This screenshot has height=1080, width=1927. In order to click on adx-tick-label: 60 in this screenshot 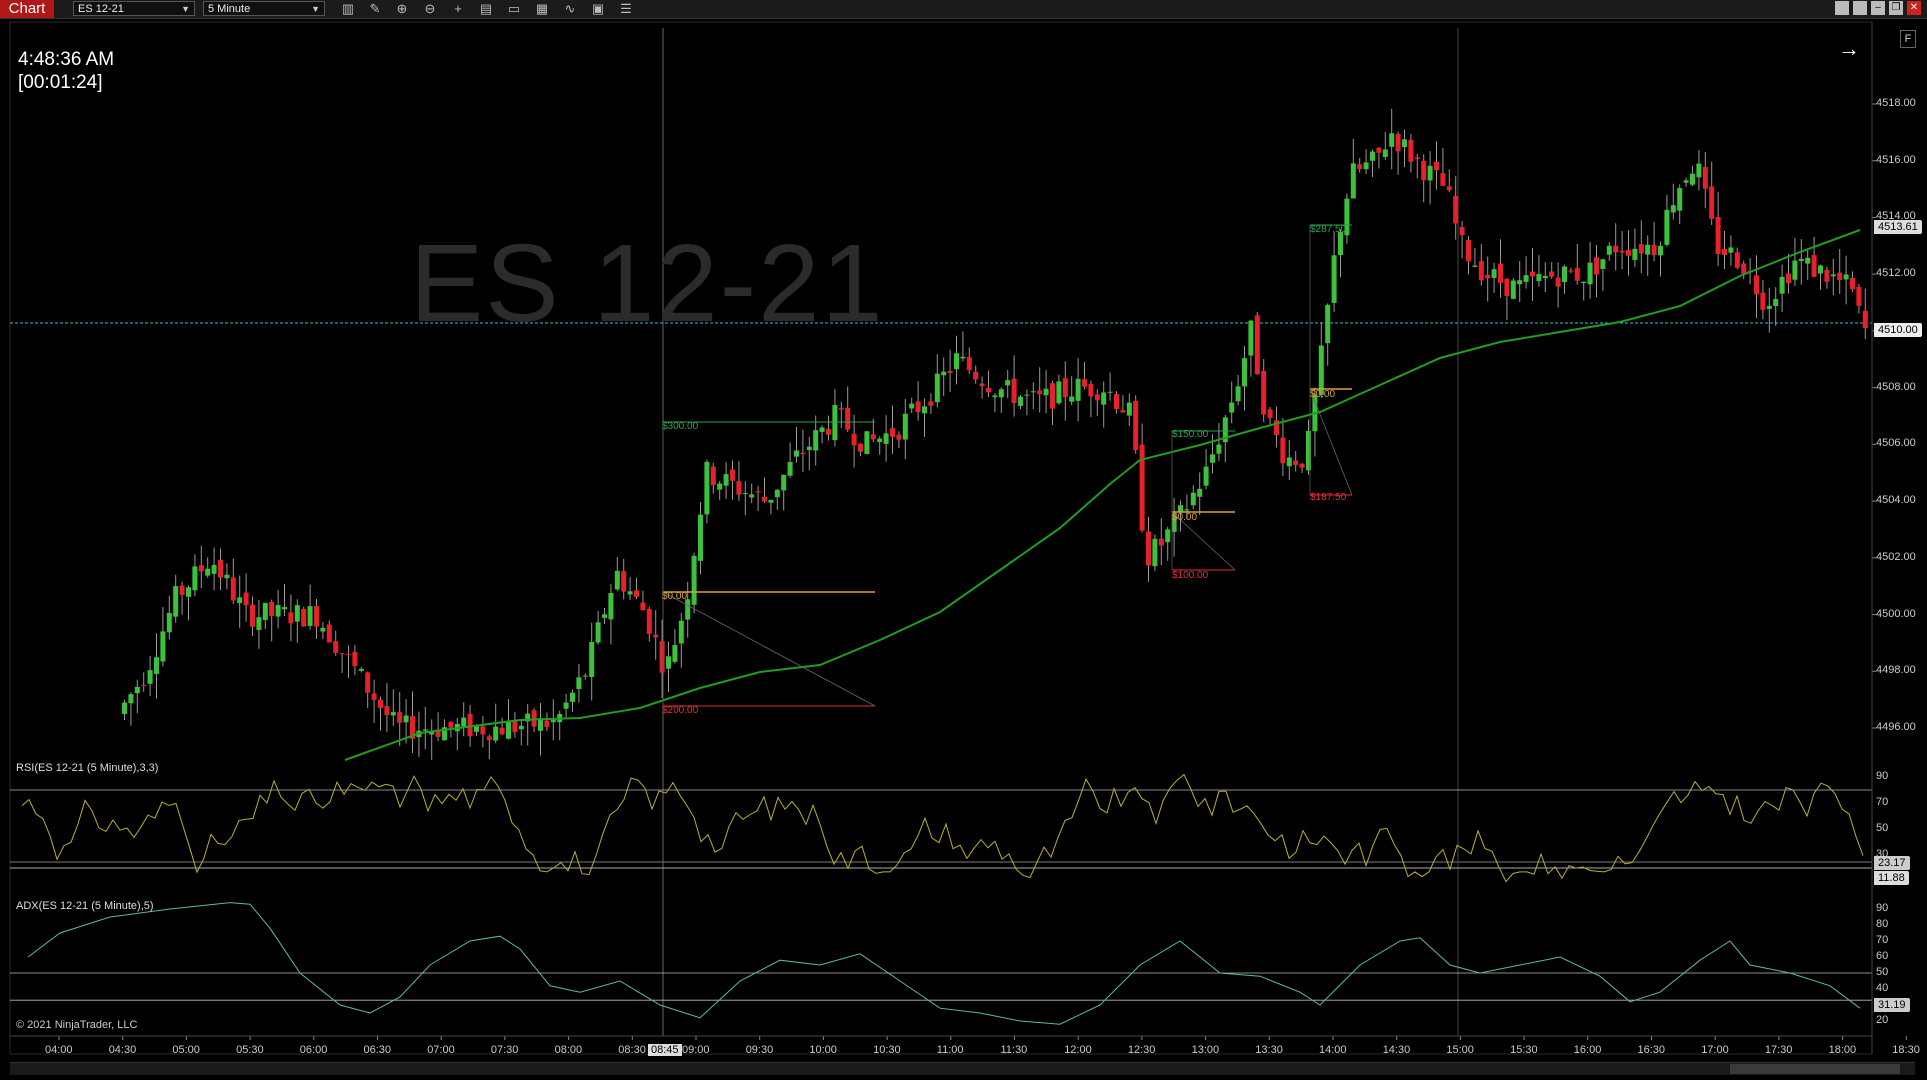, I will do `click(1882, 956)`.